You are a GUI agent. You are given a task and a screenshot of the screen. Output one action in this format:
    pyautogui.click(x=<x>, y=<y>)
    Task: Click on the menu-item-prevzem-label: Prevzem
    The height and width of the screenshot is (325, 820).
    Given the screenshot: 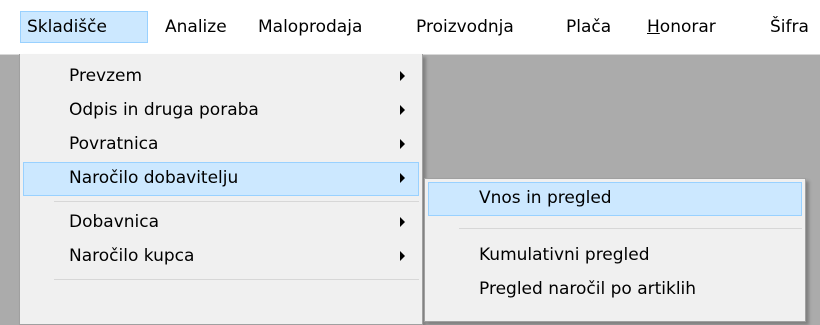 What is the action you would take?
    pyautogui.click(x=106, y=76)
    